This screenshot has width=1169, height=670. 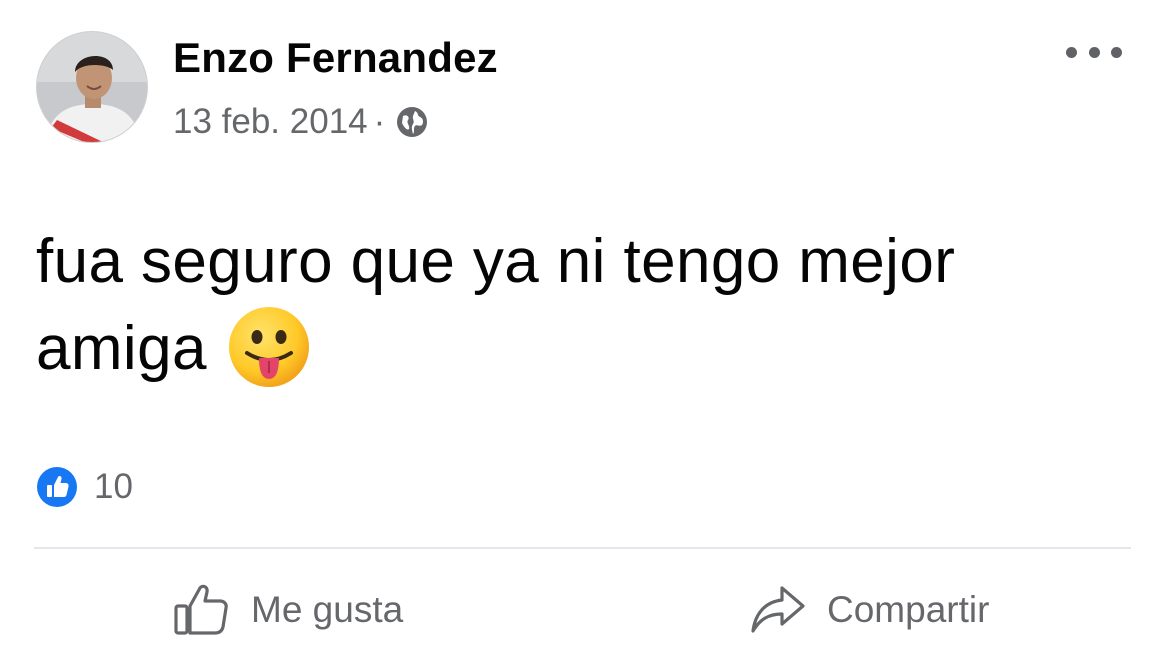 I want to click on post-meta: 13 feb. 2014 ·, so click(x=301, y=122).